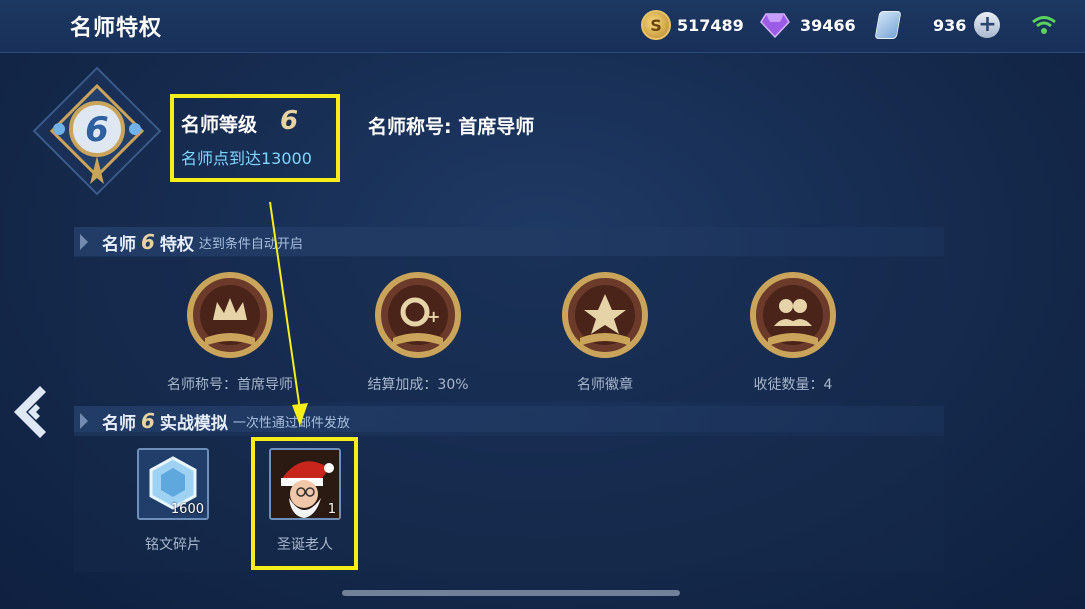 The width and height of the screenshot is (1085, 609). What do you see at coordinates (511, 593) in the screenshot?
I see `home-indicator` at bounding box center [511, 593].